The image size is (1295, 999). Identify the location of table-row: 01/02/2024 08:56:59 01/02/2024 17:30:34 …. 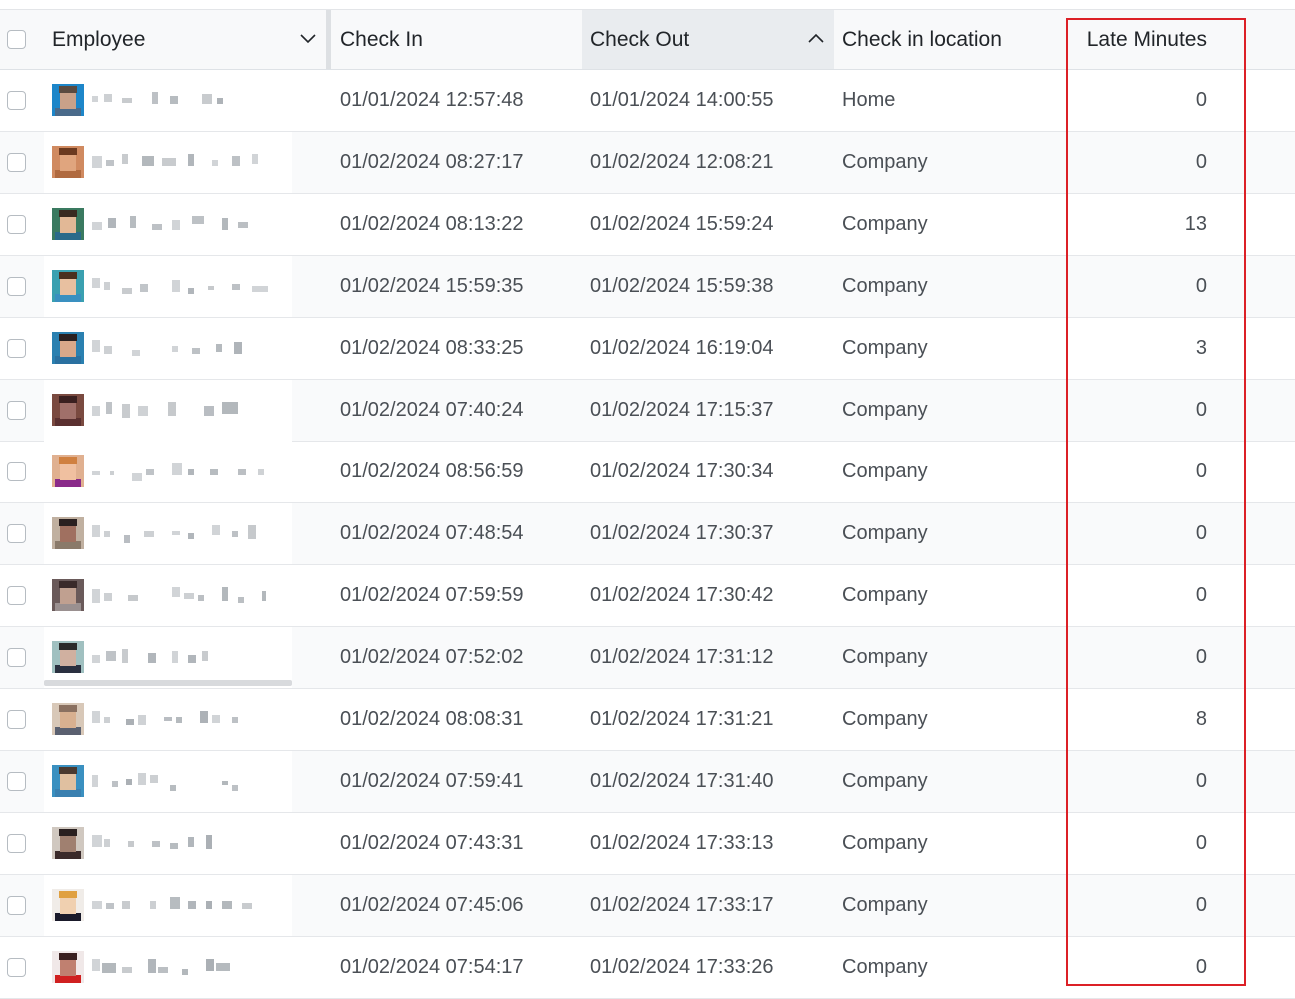
(647, 472).